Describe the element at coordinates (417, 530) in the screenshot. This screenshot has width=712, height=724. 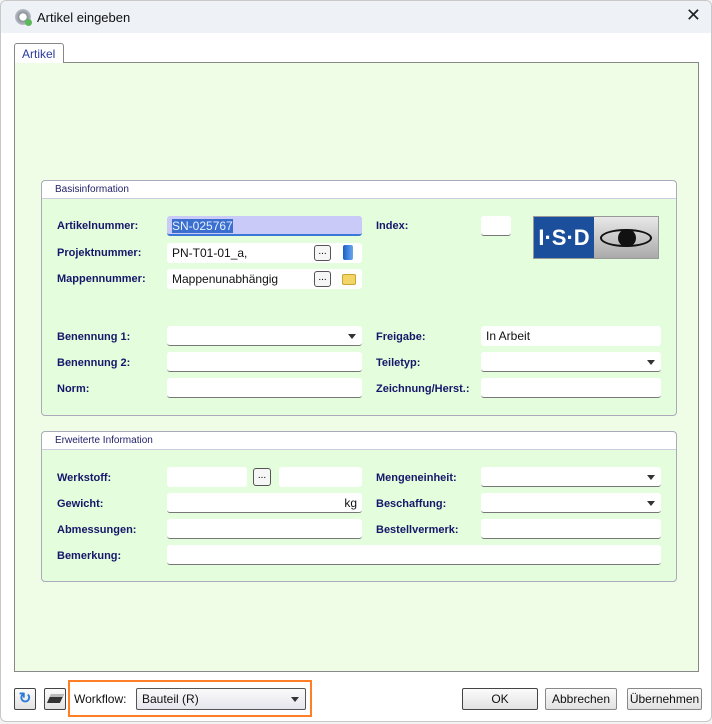
I see `bestellvermerk-label: Bestellvermerk:` at that location.